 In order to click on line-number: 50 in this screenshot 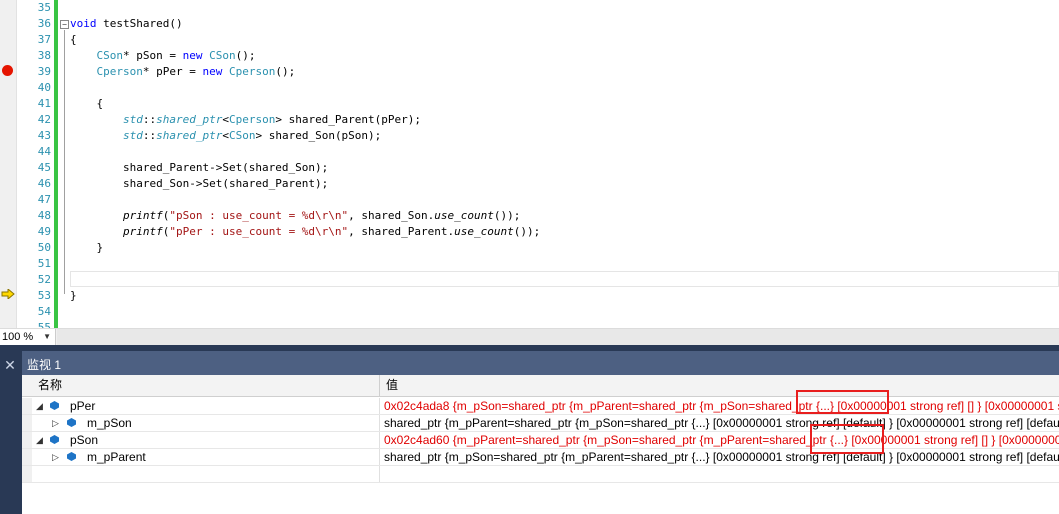, I will do `click(44, 247)`.